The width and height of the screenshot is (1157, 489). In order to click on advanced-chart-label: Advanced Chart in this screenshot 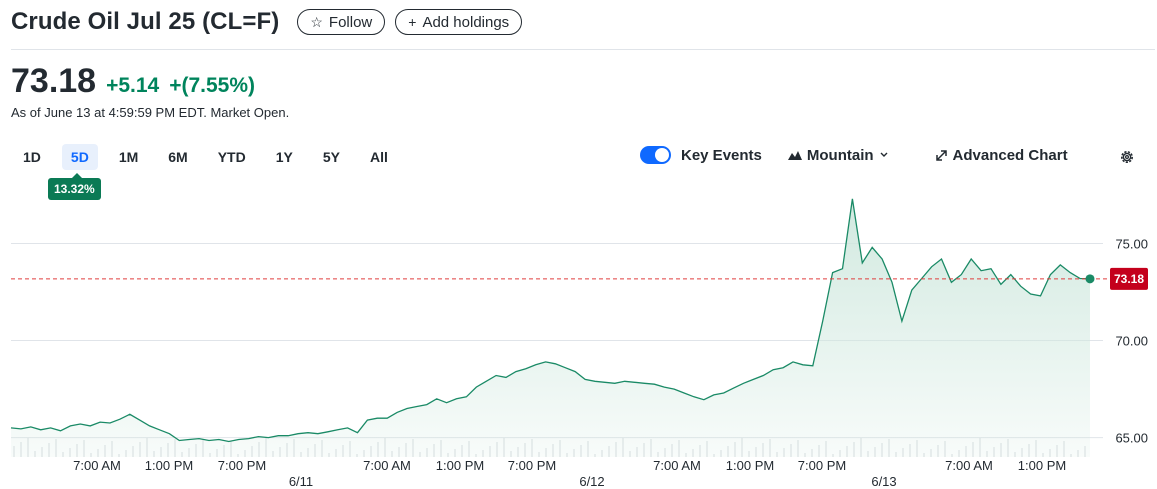, I will do `click(1010, 155)`.